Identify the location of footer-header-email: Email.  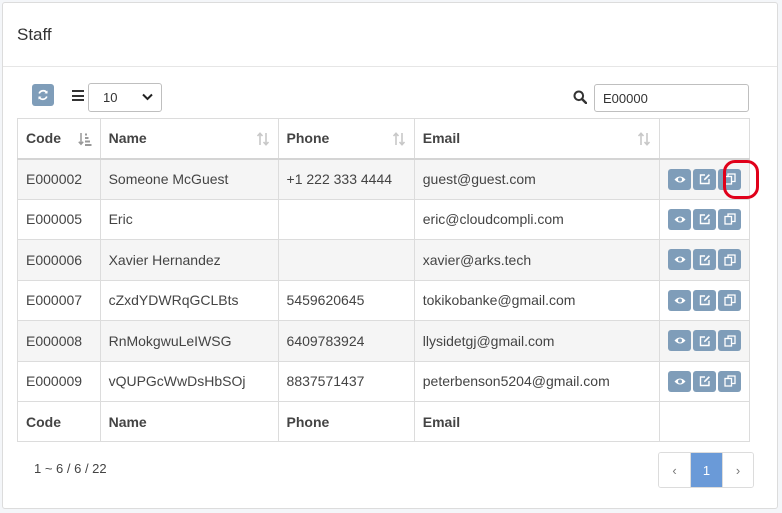
(536, 421).